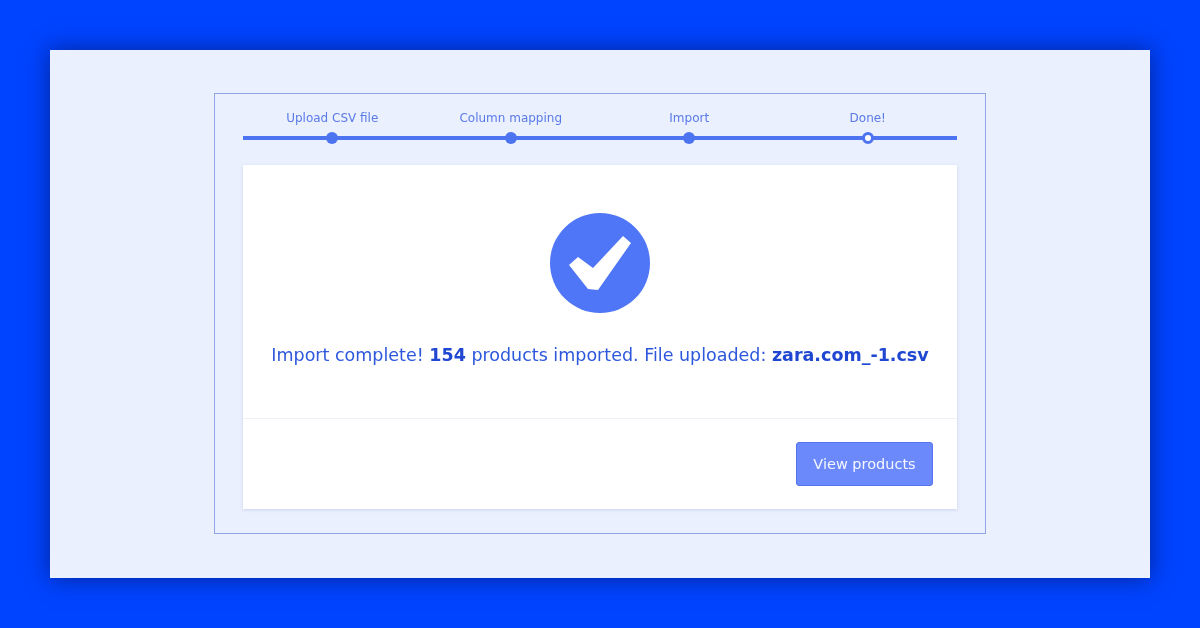  What do you see at coordinates (600, 355) in the screenshot?
I see `success-message: Import complete! 154 products imported. File uploaded: zara.com_-1.csv` at bounding box center [600, 355].